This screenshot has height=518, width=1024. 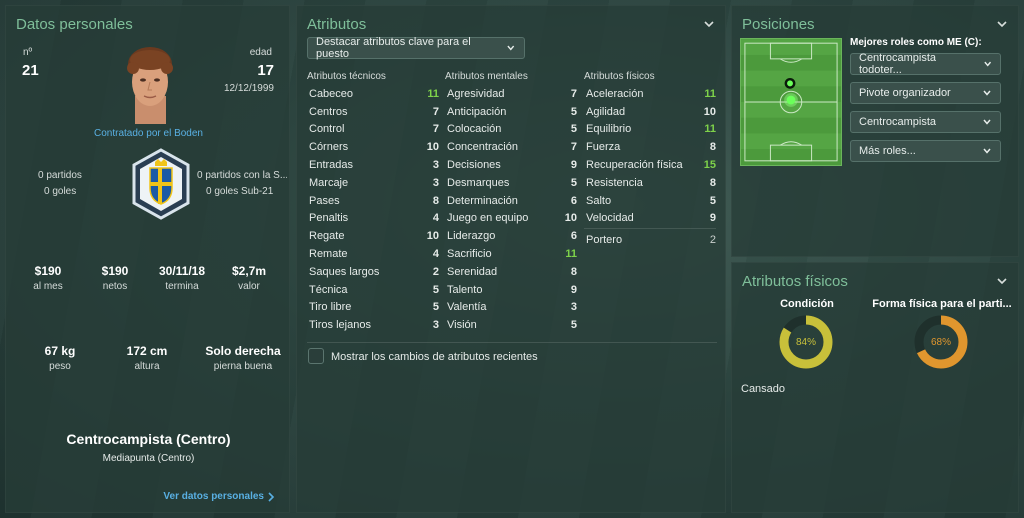 I want to click on attribute-value: 8, so click(x=712, y=182).